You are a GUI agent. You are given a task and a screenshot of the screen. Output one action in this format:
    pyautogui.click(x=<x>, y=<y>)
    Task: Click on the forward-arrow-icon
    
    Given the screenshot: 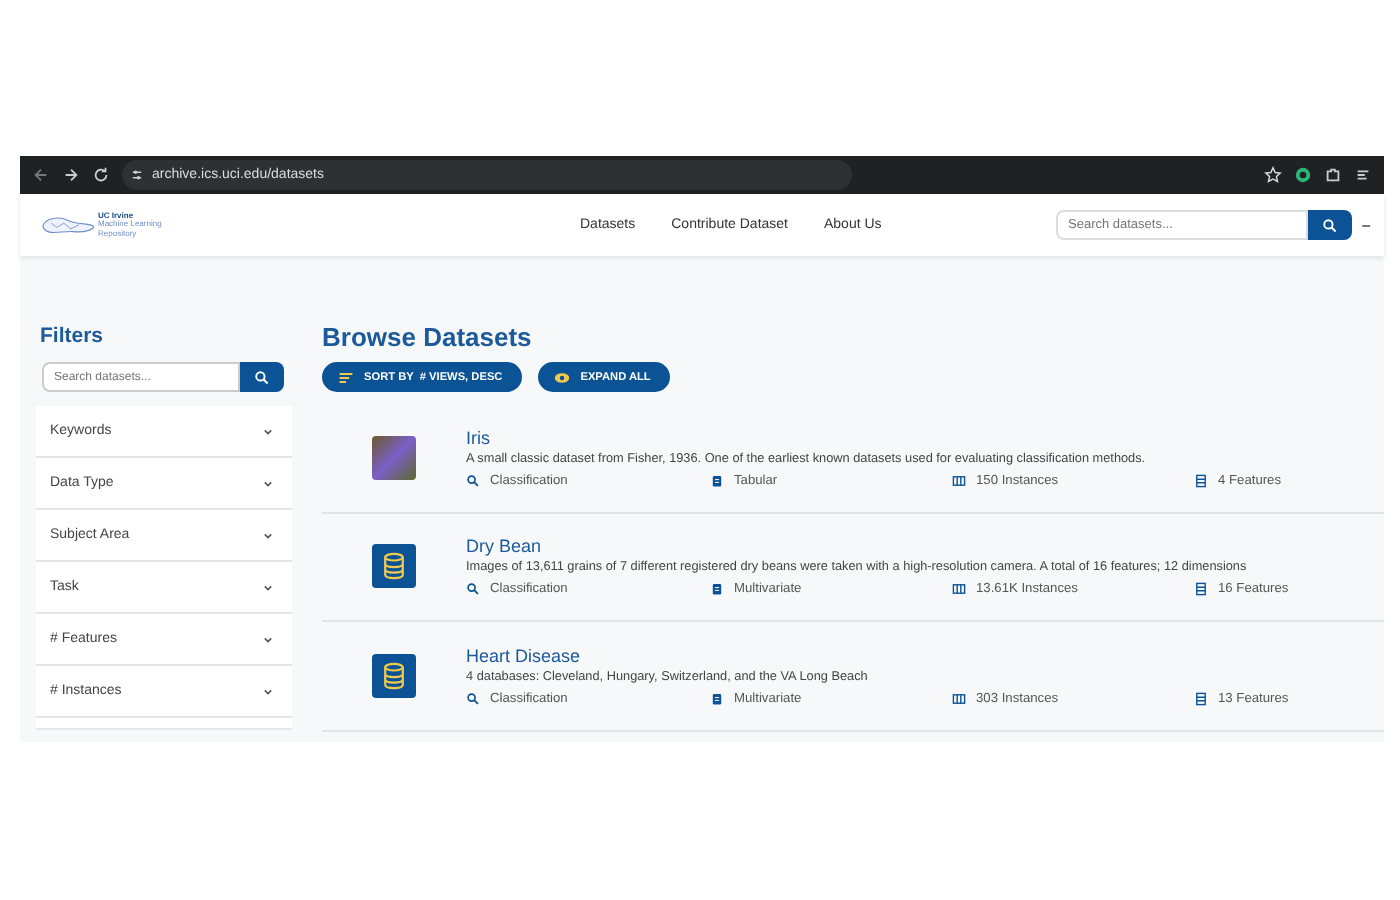 What is the action you would take?
    pyautogui.click(x=71, y=175)
    